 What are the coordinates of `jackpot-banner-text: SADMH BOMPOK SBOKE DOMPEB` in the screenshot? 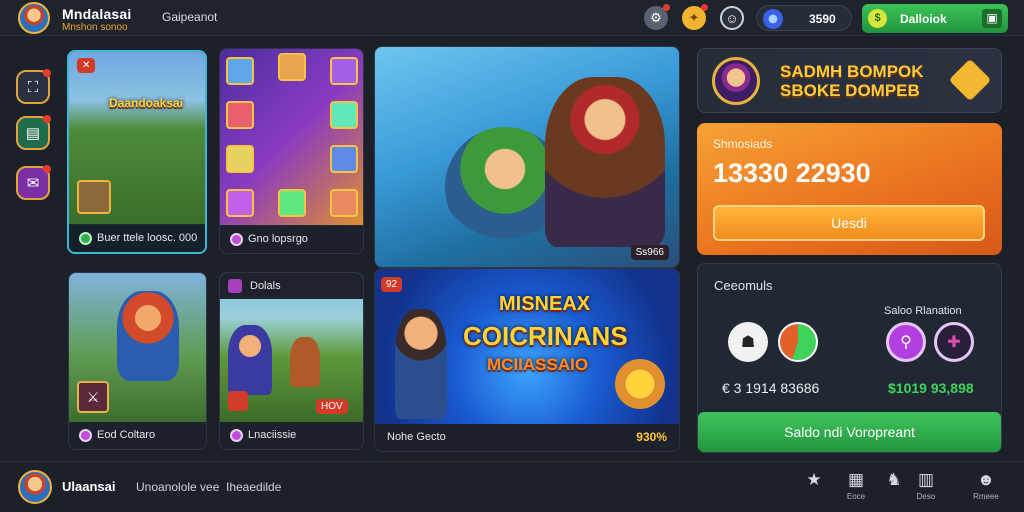 It's located at (852, 81).